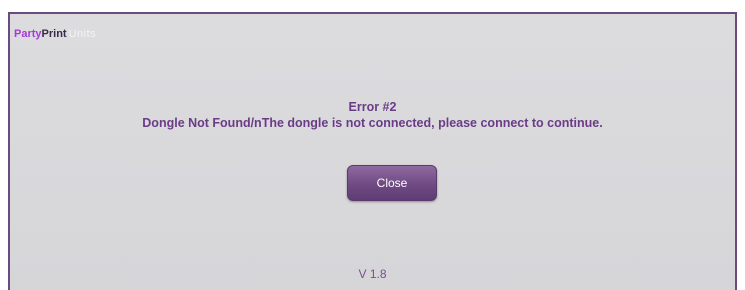 The width and height of the screenshot is (745, 290). I want to click on app-logo: PartyPrint Units, so click(55, 34).